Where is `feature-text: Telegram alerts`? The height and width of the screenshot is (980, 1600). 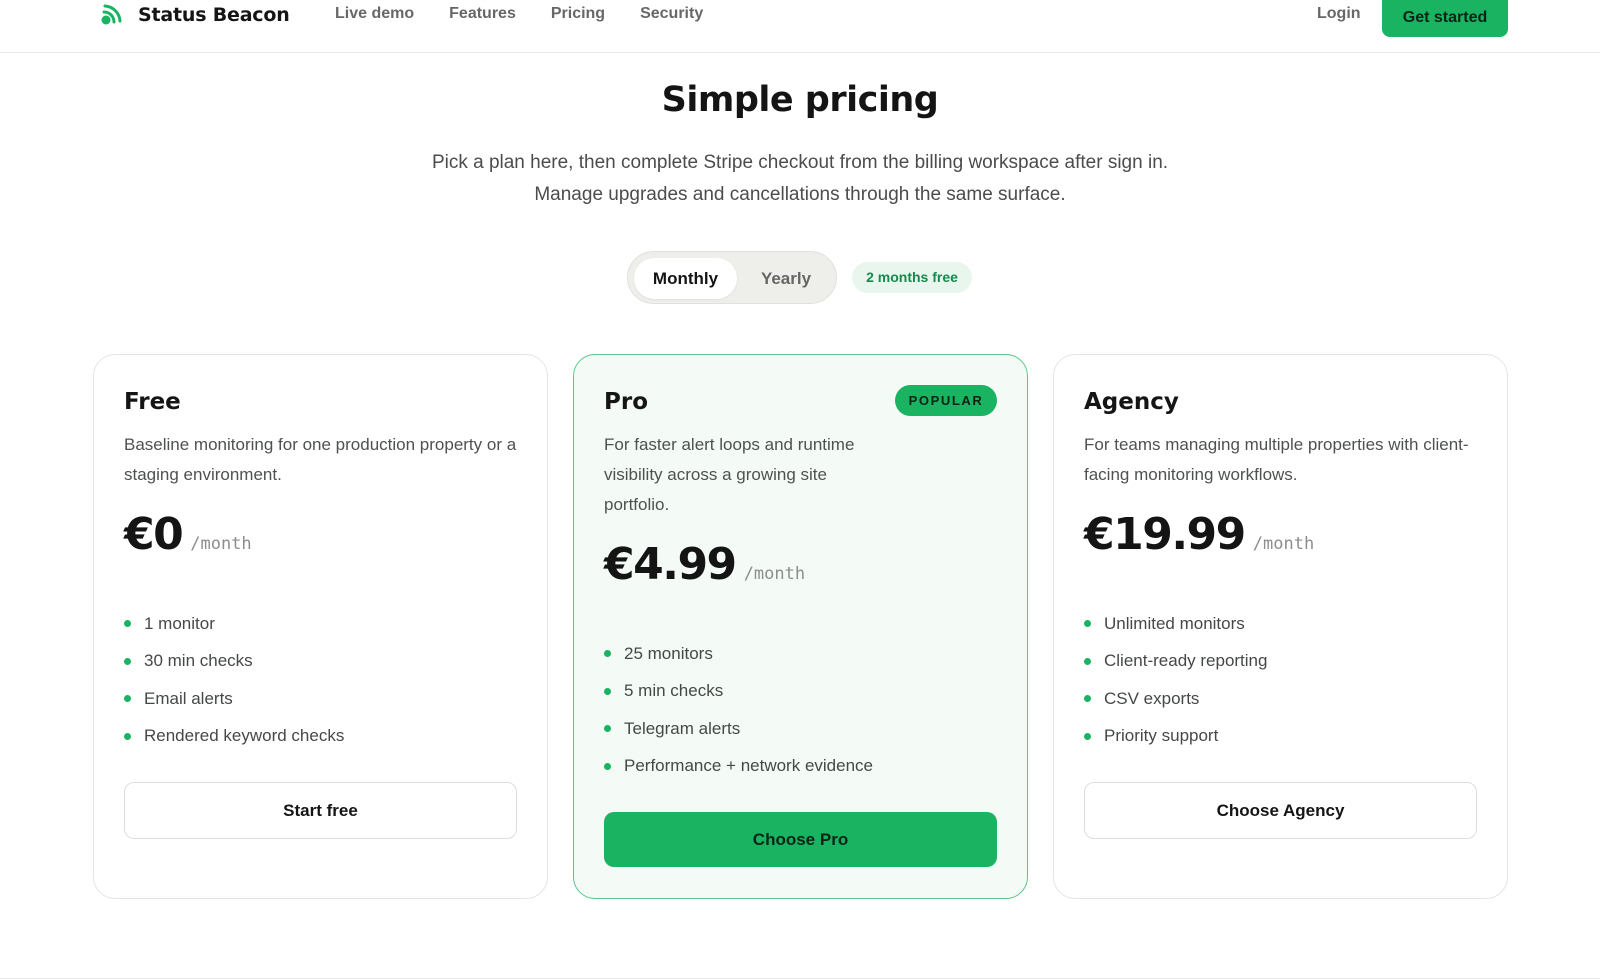
feature-text: Telegram alerts is located at coordinates (682, 728).